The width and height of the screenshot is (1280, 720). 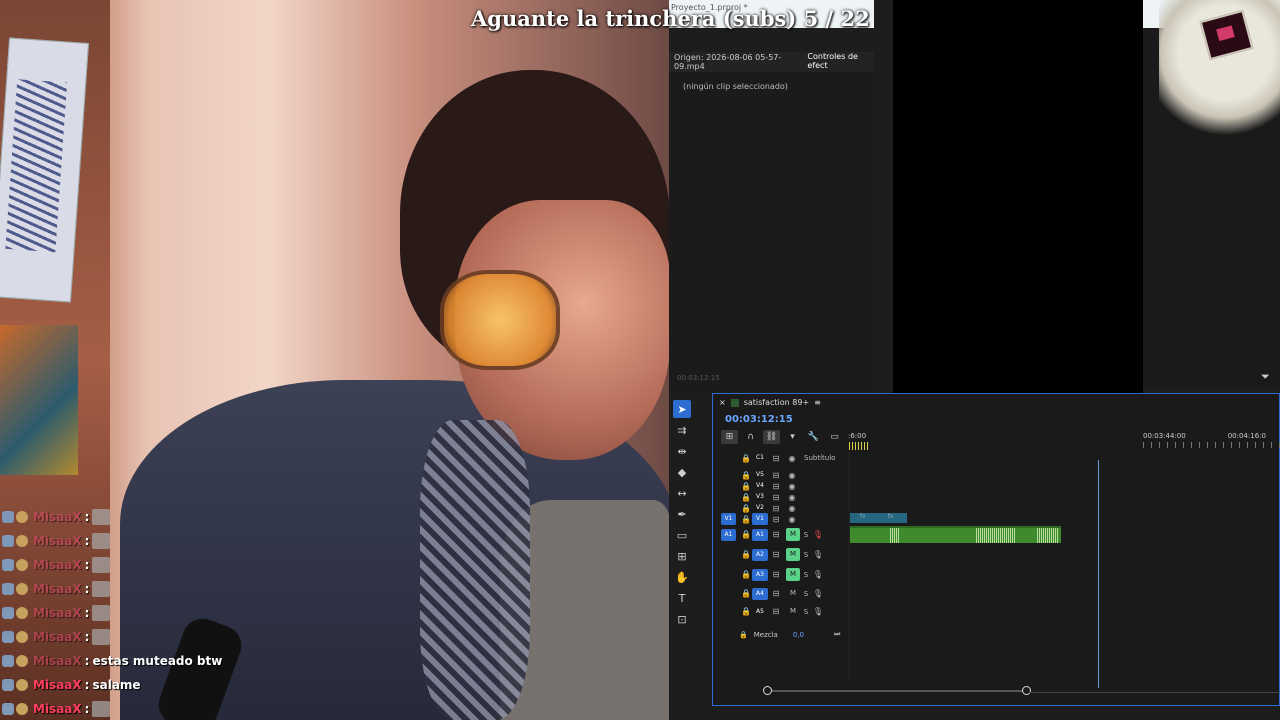 I want to click on effect-controls-tab: Controles de efect, so click(x=840, y=62).